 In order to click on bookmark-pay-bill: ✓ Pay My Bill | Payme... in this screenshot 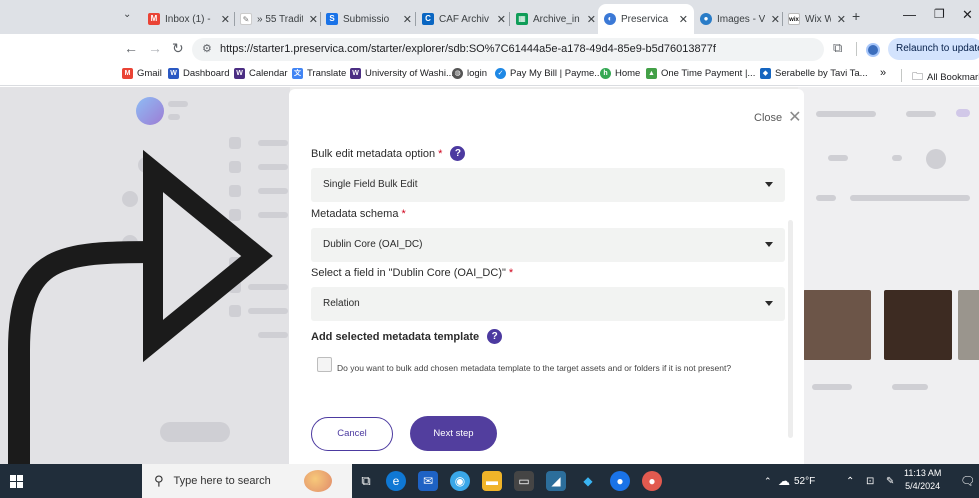, I will do `click(548, 73)`.